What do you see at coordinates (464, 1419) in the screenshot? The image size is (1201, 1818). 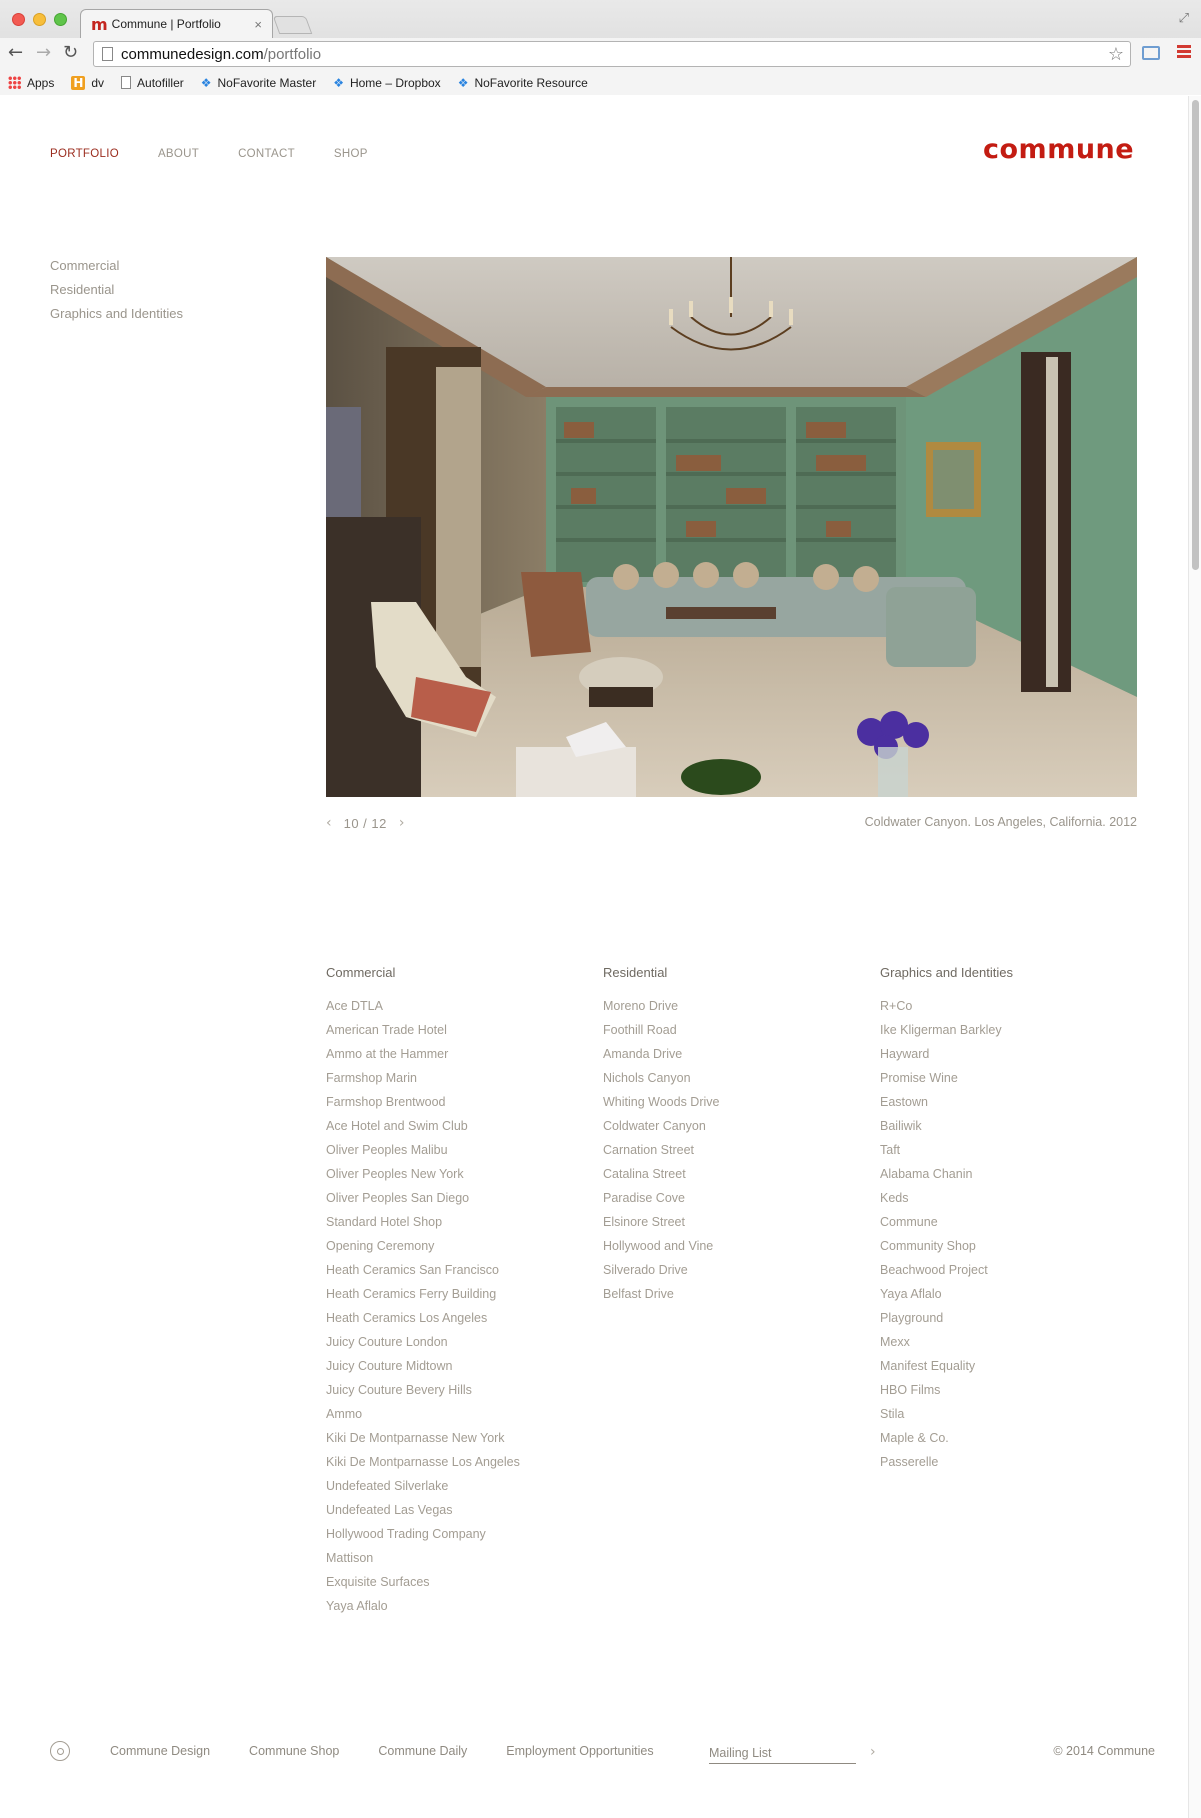 I see `project-link: Ammo` at bounding box center [464, 1419].